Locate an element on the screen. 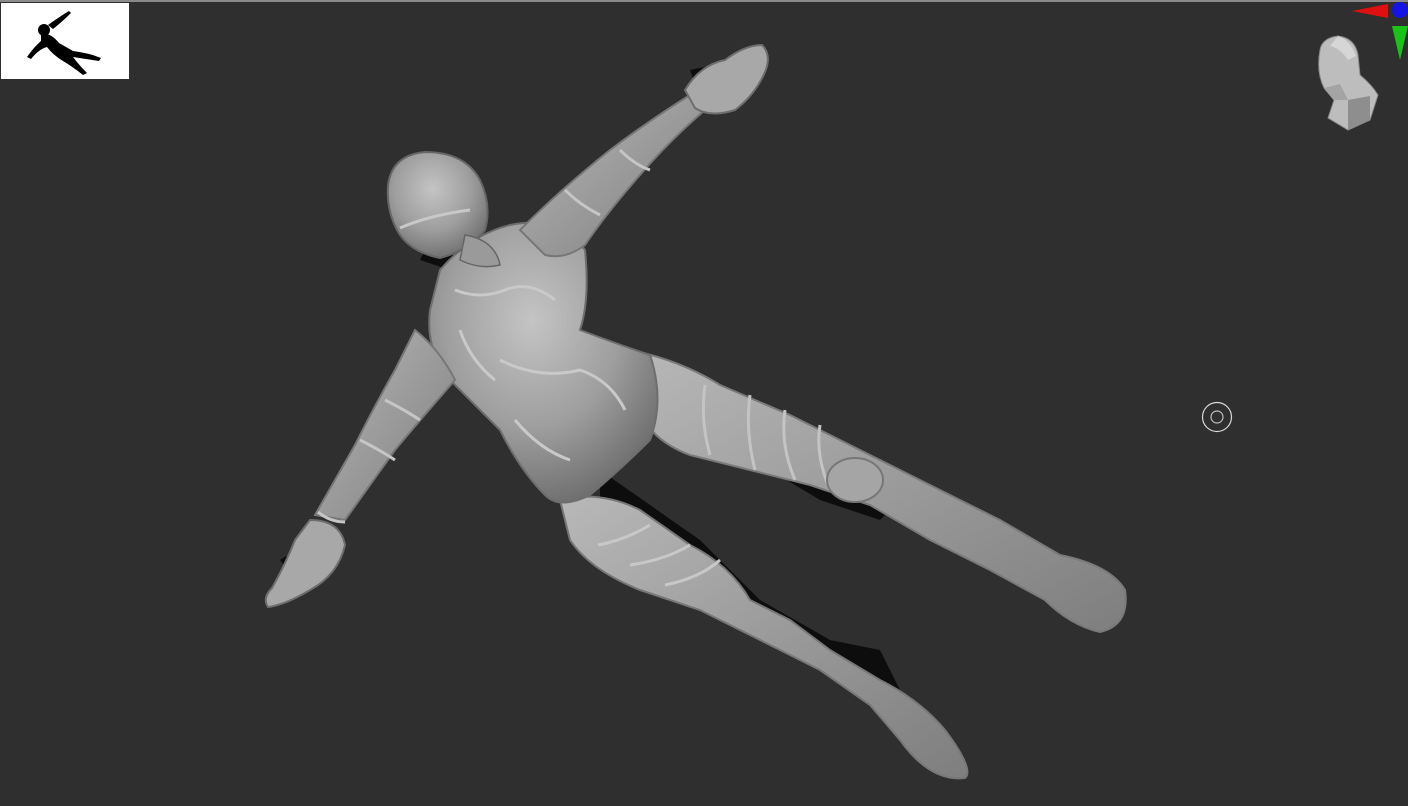 Image resolution: width=1408 pixels, height=806 pixels. silhouette-thumbnail is located at coordinates (65, 41).